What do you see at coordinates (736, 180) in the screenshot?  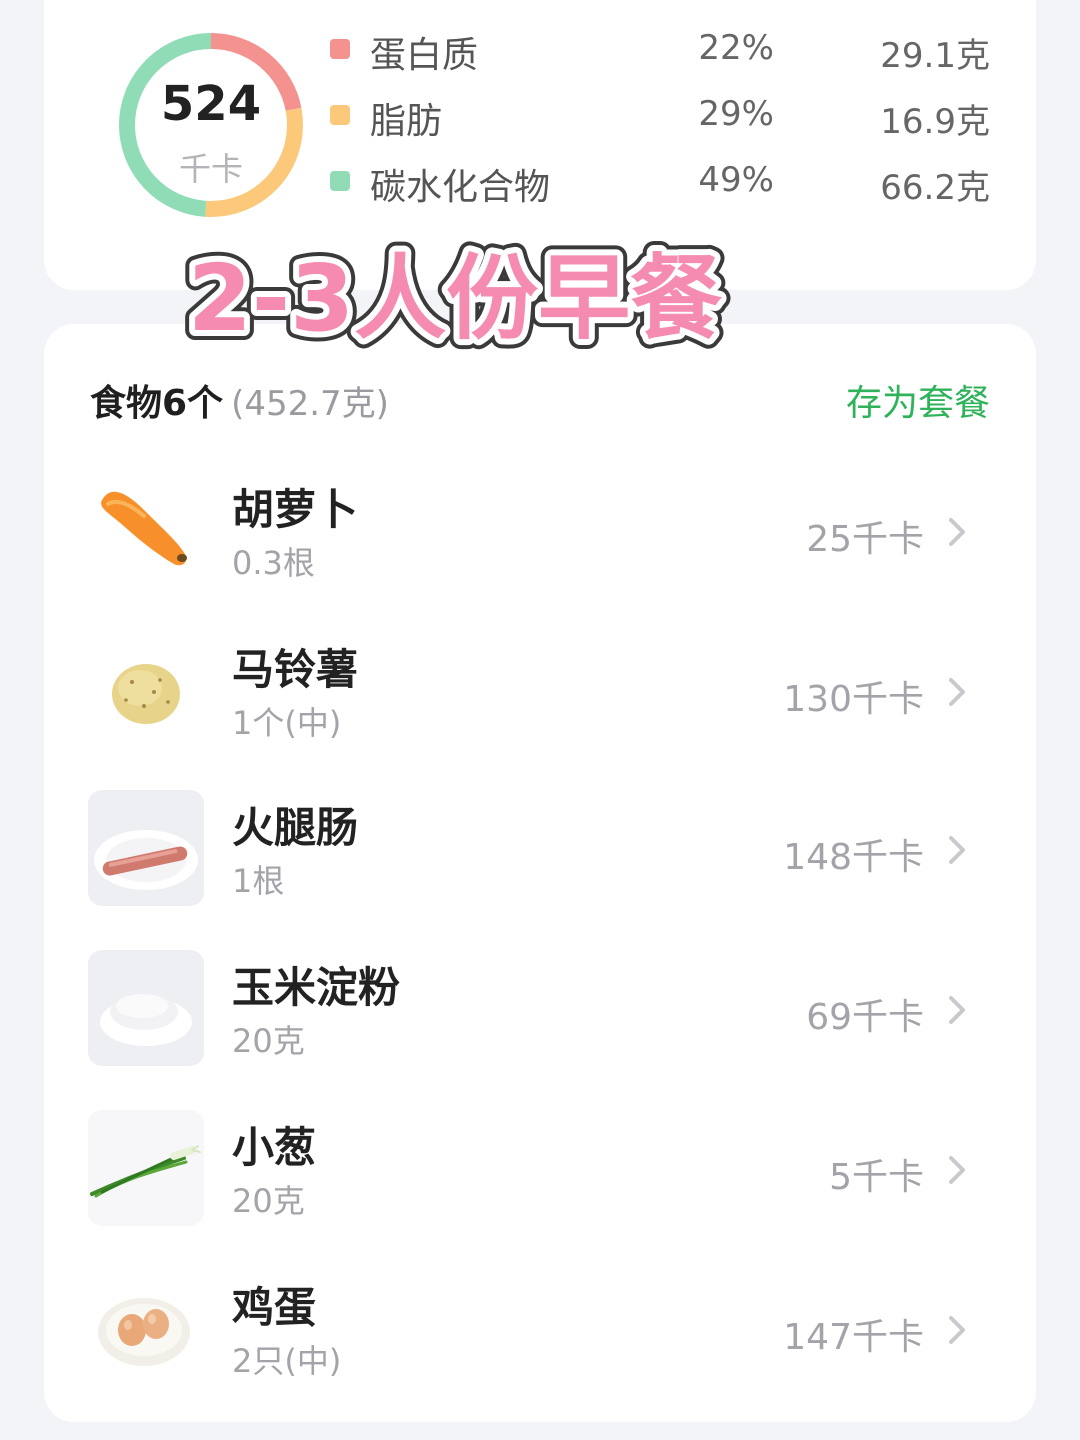 I see `macro-percent: 49%` at bounding box center [736, 180].